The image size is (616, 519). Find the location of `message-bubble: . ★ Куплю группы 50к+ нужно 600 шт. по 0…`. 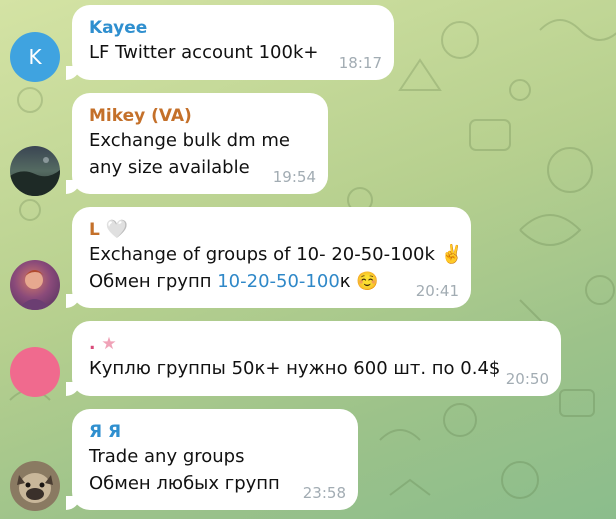

message-bubble: . ★ Куплю группы 50к+ нужно 600 шт. по 0… is located at coordinates (313, 358).